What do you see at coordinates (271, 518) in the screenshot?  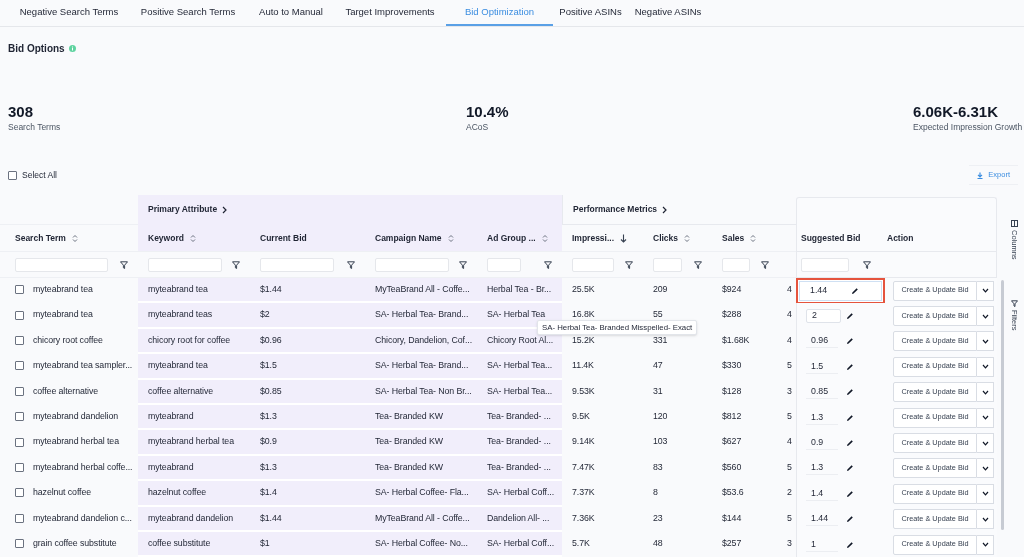 I see `table-cell: $1.44` at bounding box center [271, 518].